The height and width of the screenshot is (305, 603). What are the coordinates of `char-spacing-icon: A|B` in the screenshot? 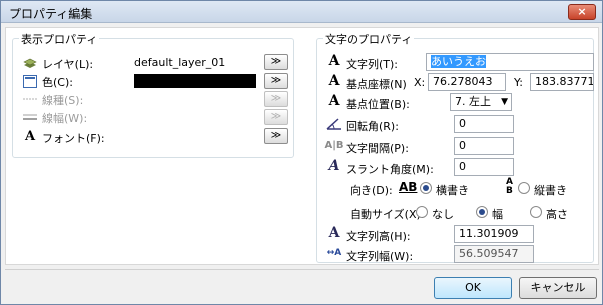 It's located at (334, 145).